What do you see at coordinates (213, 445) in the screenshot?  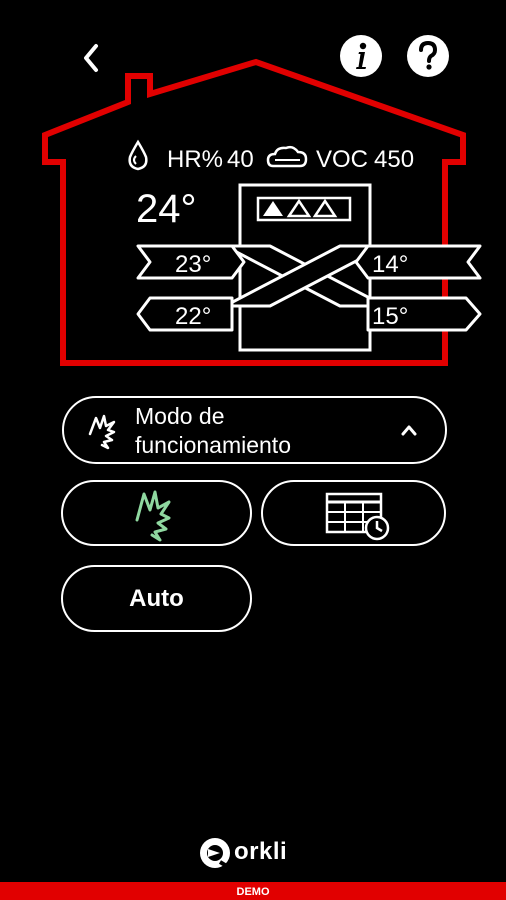 I see `mode-label-line2: funcionamiento` at bounding box center [213, 445].